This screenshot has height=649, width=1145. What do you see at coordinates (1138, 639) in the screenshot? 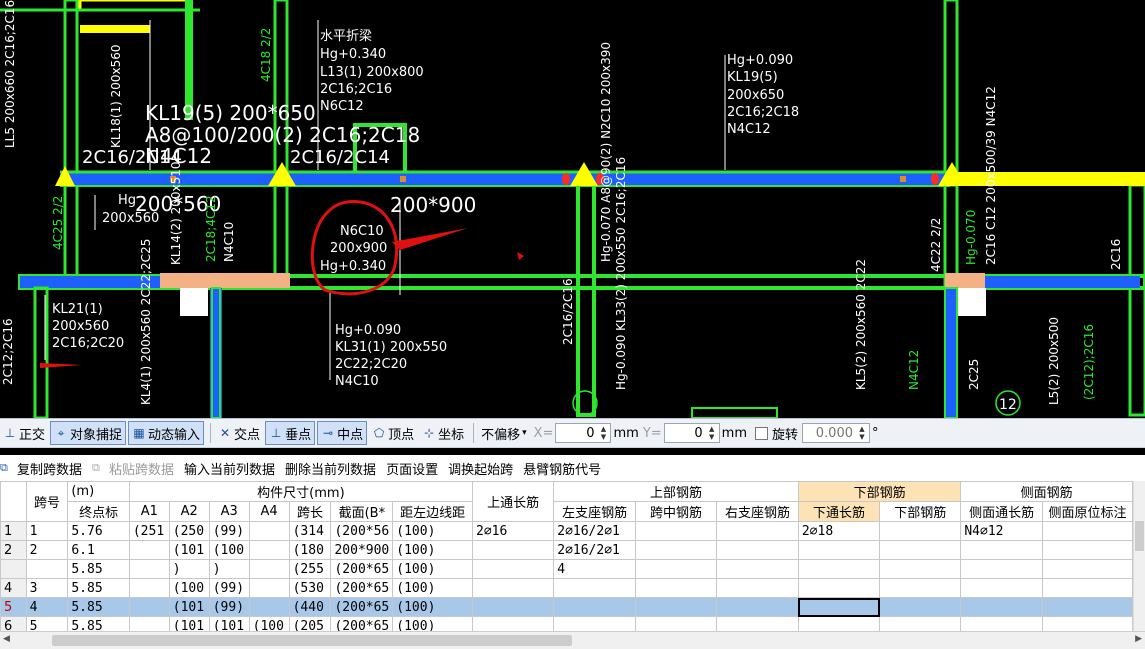
I see `scroll-right-icon: ▶` at bounding box center [1138, 639].